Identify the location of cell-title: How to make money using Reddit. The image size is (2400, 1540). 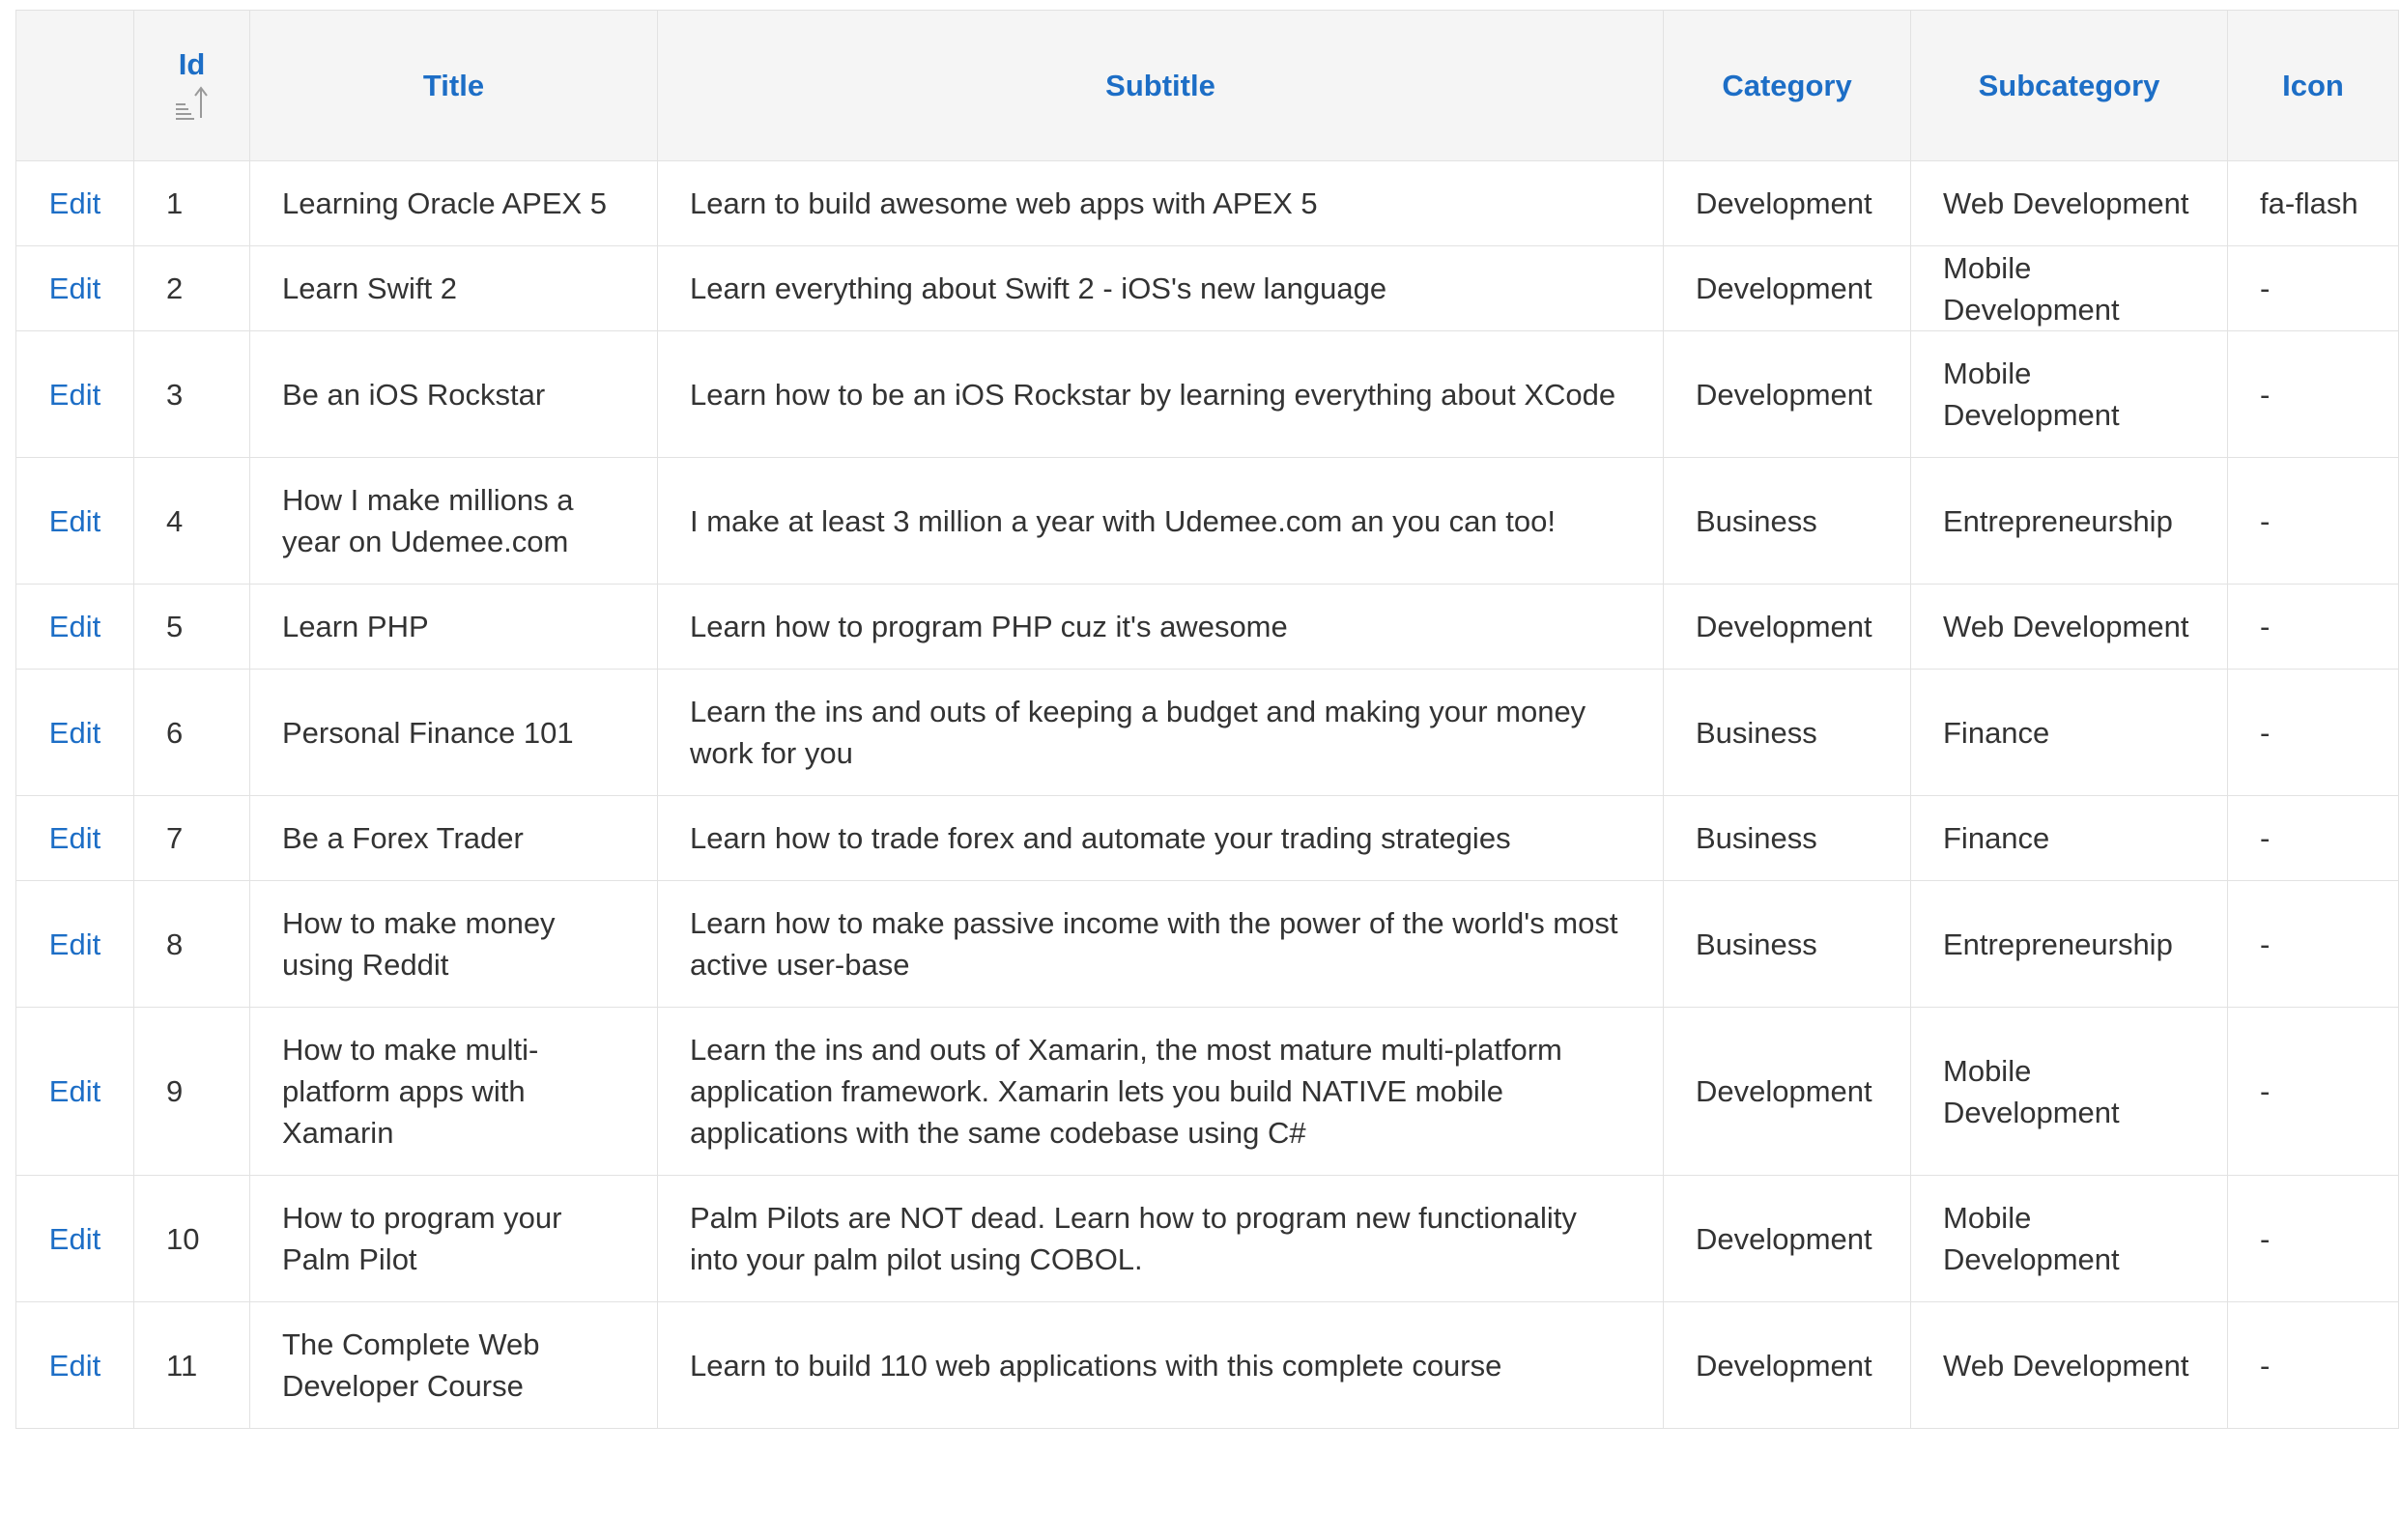
(453, 944).